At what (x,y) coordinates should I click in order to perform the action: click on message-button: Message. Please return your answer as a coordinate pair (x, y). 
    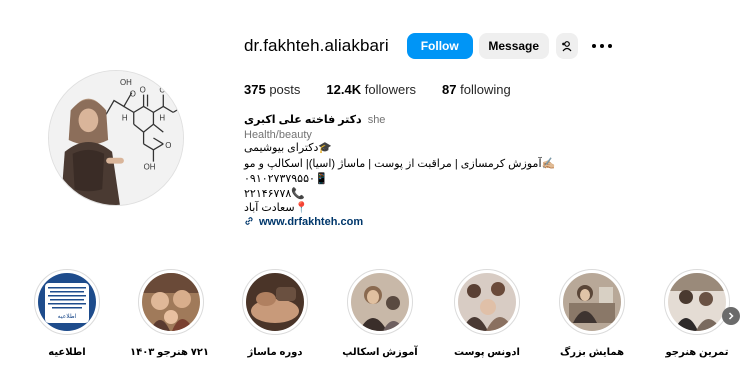
    Looking at the image, I should click on (513, 46).